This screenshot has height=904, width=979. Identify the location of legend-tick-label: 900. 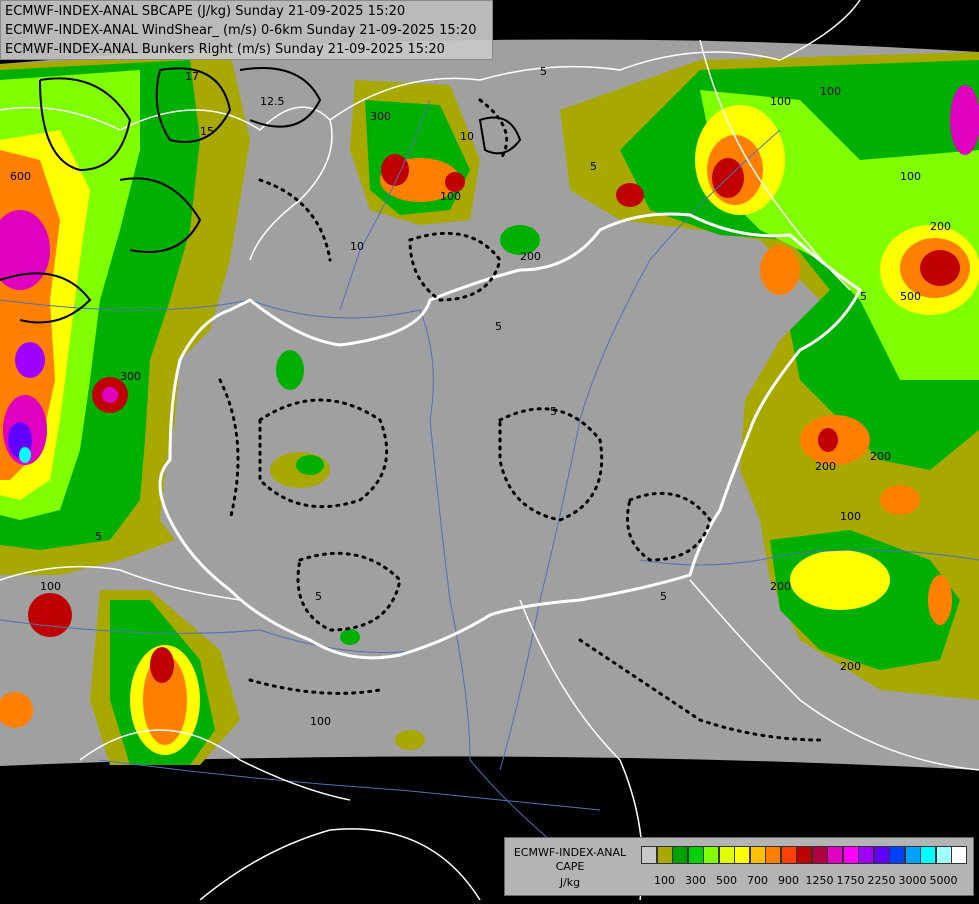
(788, 880).